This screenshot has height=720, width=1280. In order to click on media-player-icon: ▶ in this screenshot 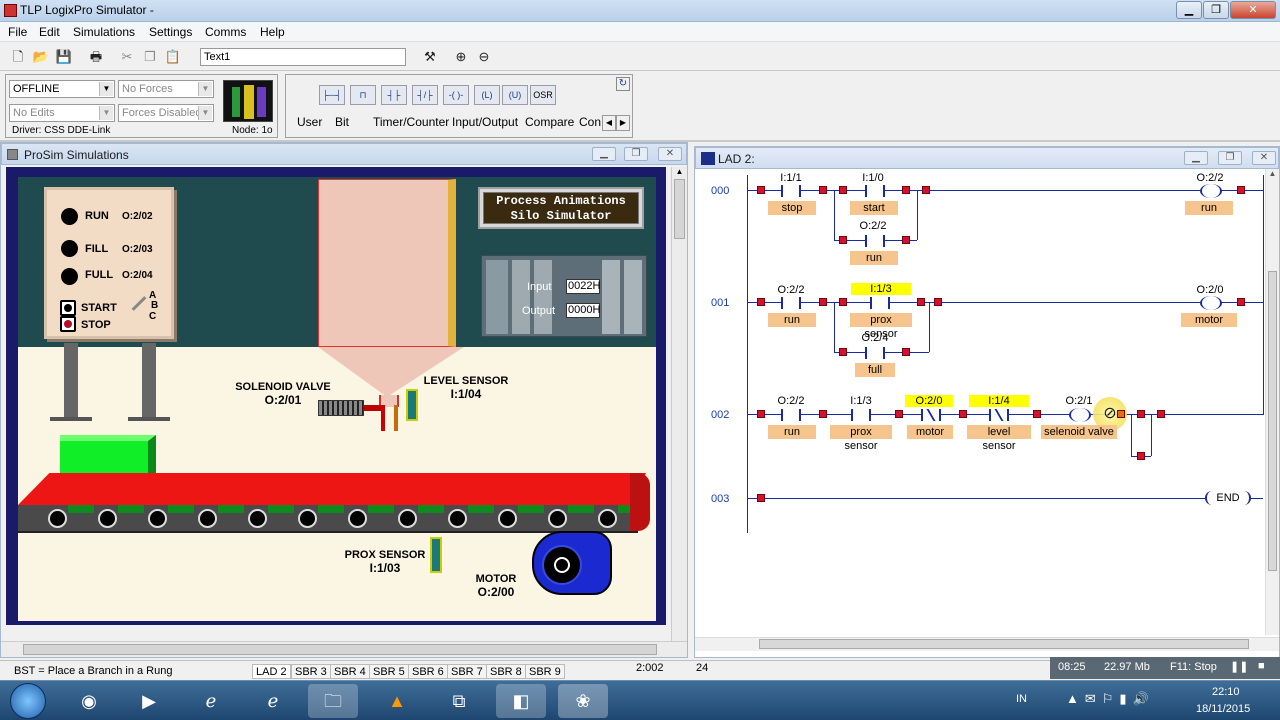, I will do `click(149, 701)`.